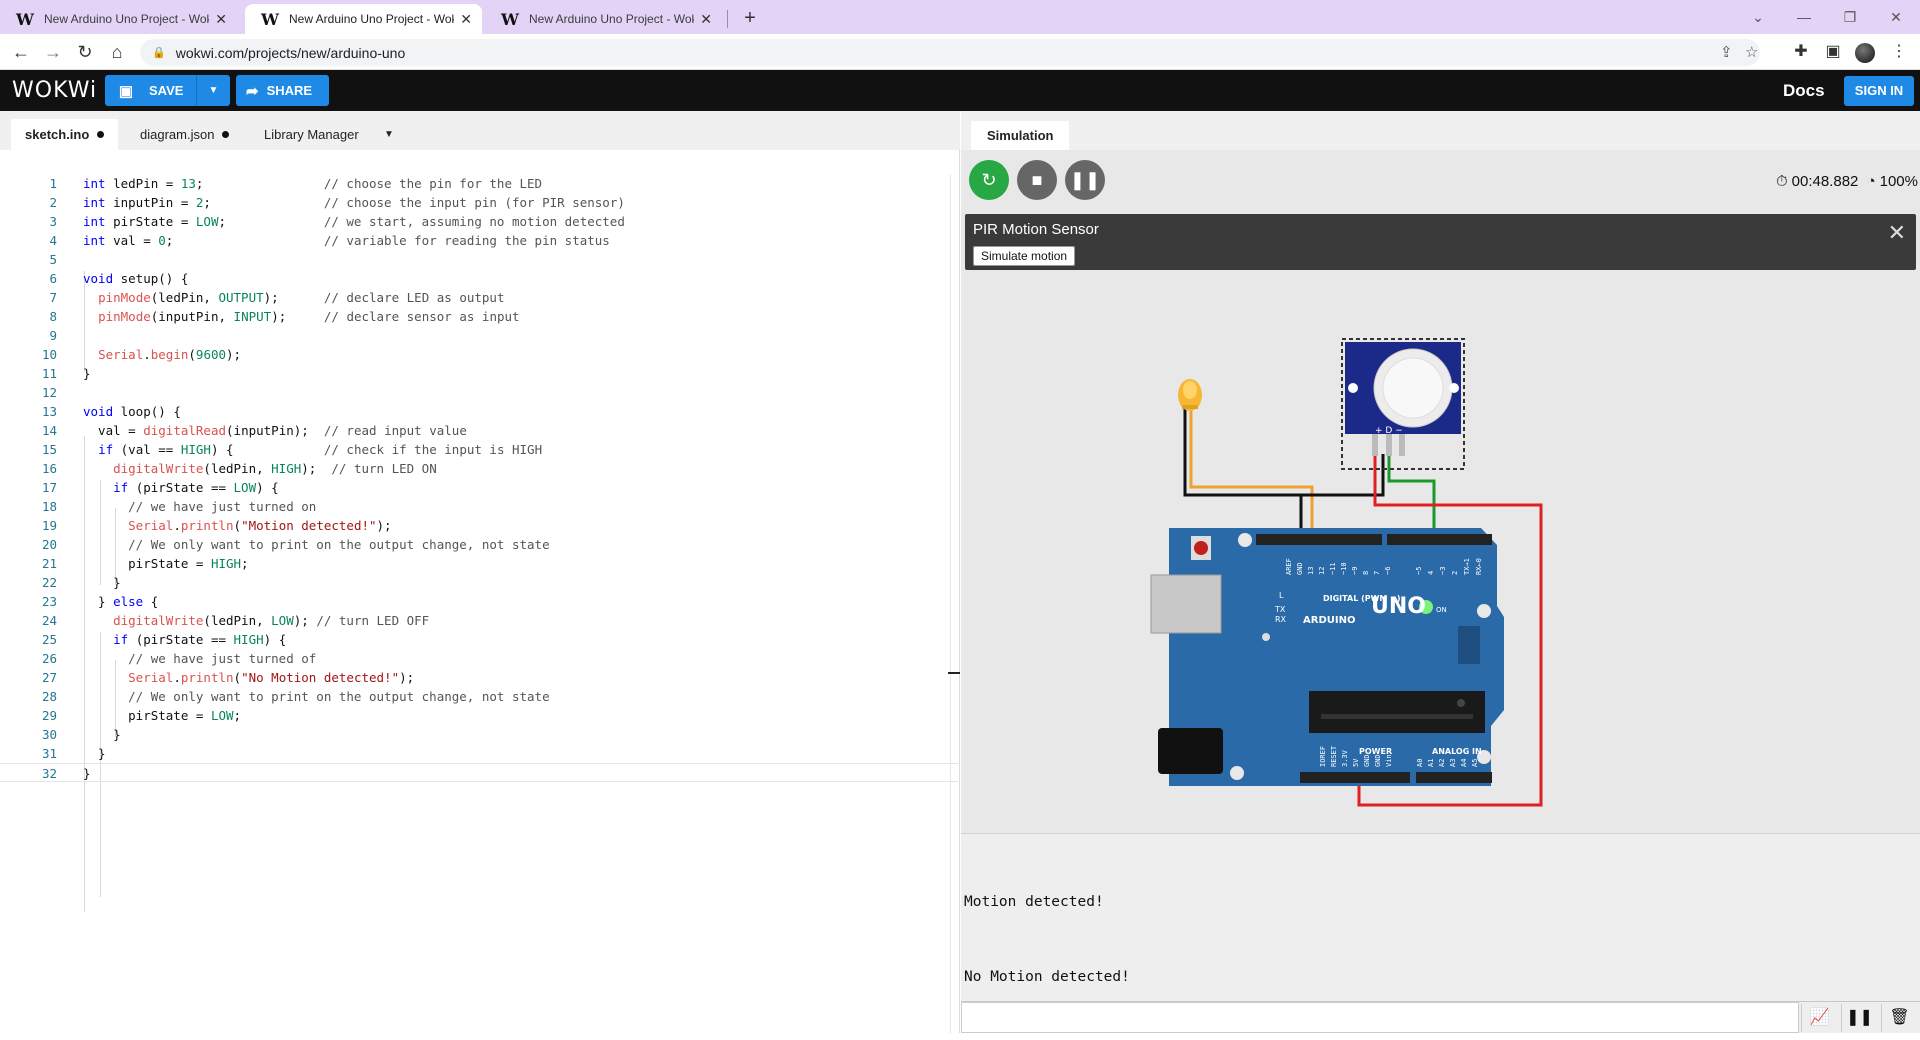 The height and width of the screenshot is (1040, 1920). I want to click on browser-tab-3: W New Arduino Uno Project - Wokwi ✕, so click(603, 19).